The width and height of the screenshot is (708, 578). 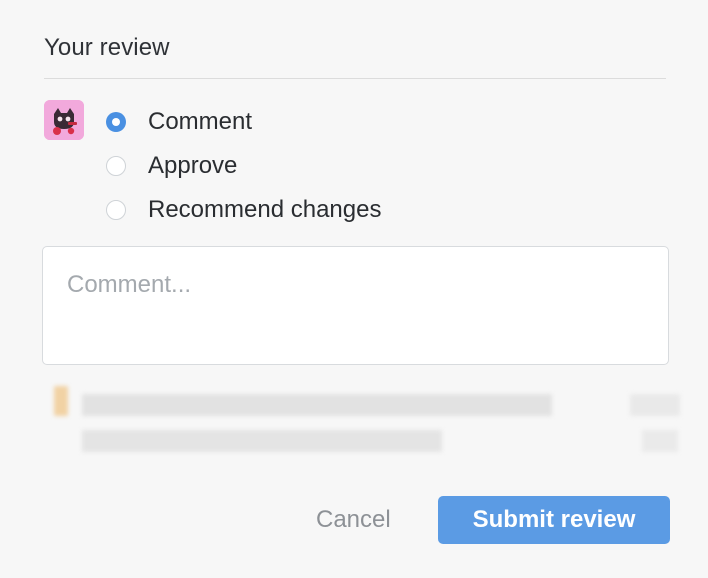 I want to click on review-actions: Cancel Submit review, so click(x=354, y=520).